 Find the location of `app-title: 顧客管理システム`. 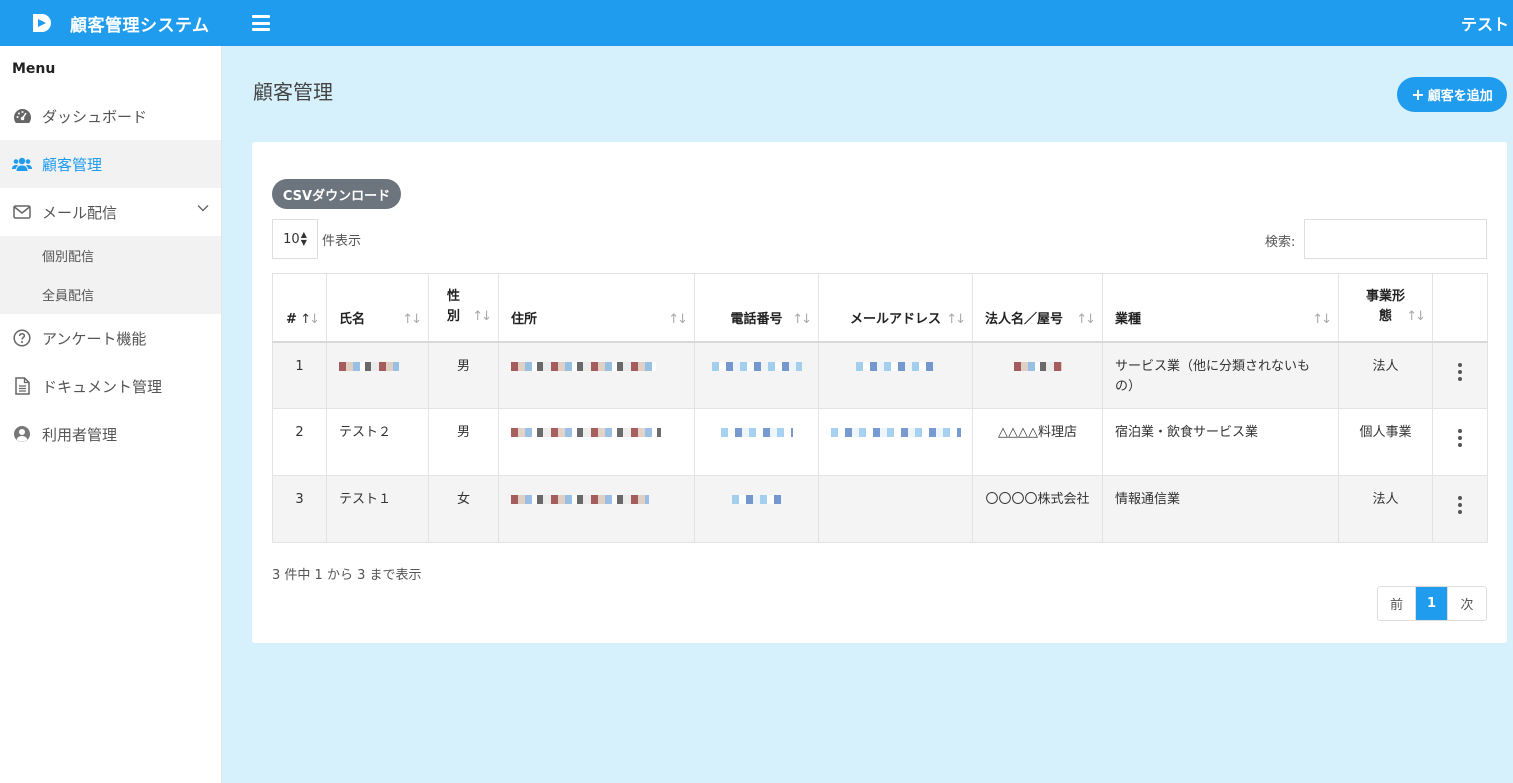

app-title: 顧客管理システム is located at coordinates (140, 25).